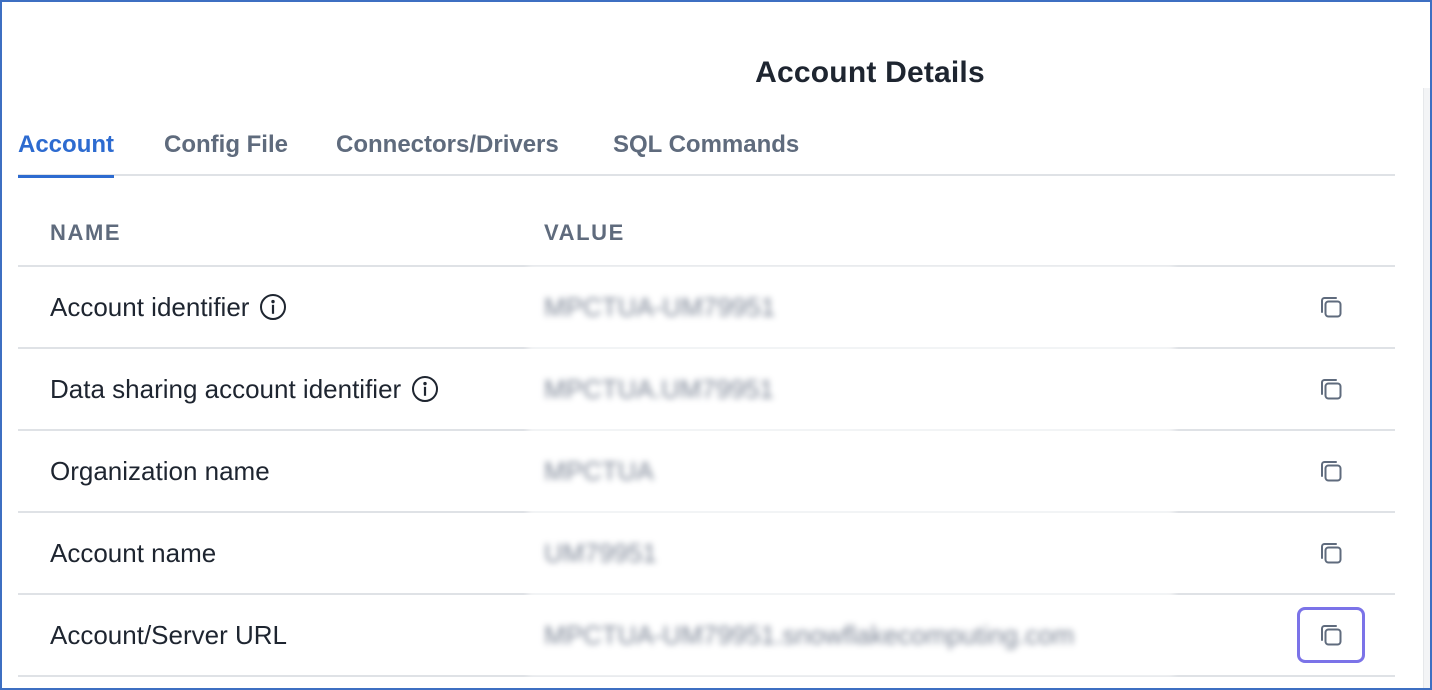 This screenshot has height=690, width=1432. I want to click on row-name-cell: Data sharing account identifier, so click(244, 389).